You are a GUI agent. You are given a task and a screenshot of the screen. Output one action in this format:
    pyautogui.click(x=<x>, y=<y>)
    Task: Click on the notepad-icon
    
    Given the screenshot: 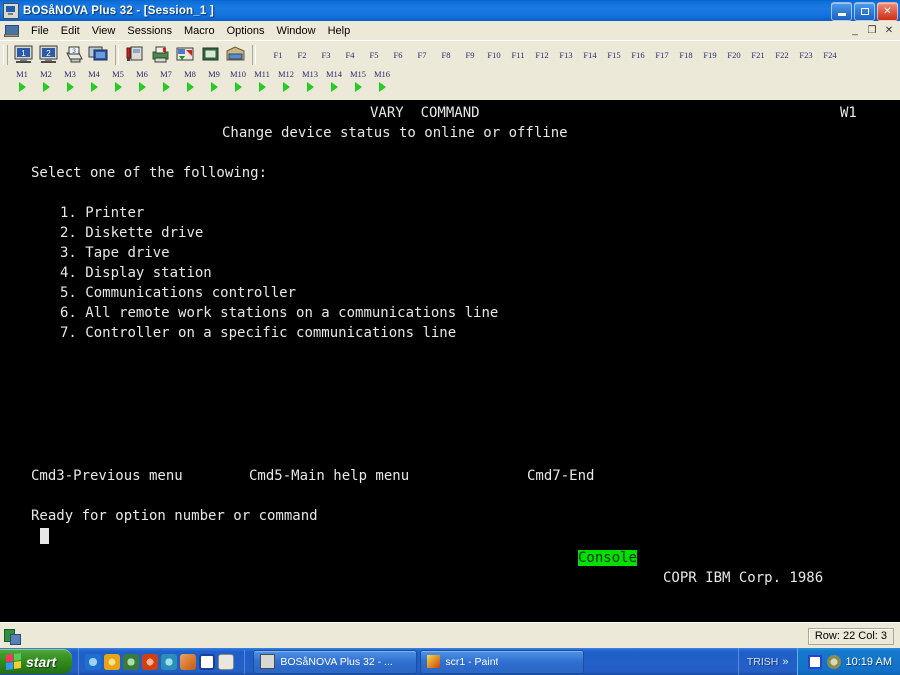 What is the action you would take?
    pyautogui.click(x=226, y=661)
    